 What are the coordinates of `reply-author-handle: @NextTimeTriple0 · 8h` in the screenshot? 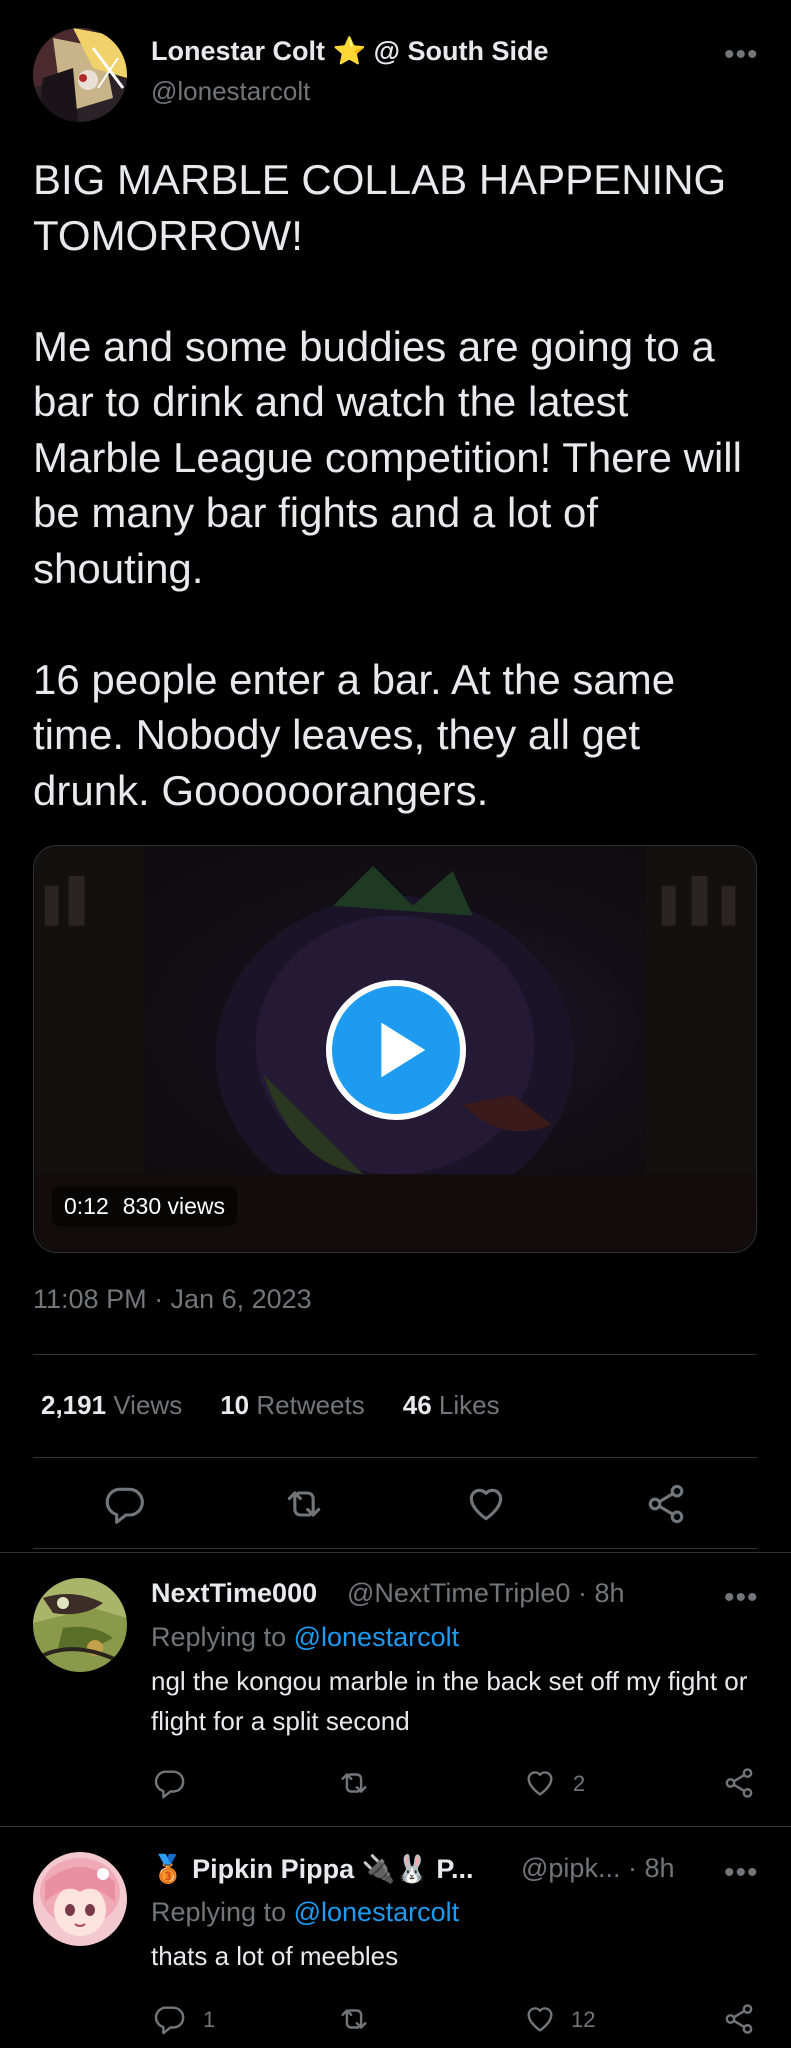 It's located at (485, 1593).